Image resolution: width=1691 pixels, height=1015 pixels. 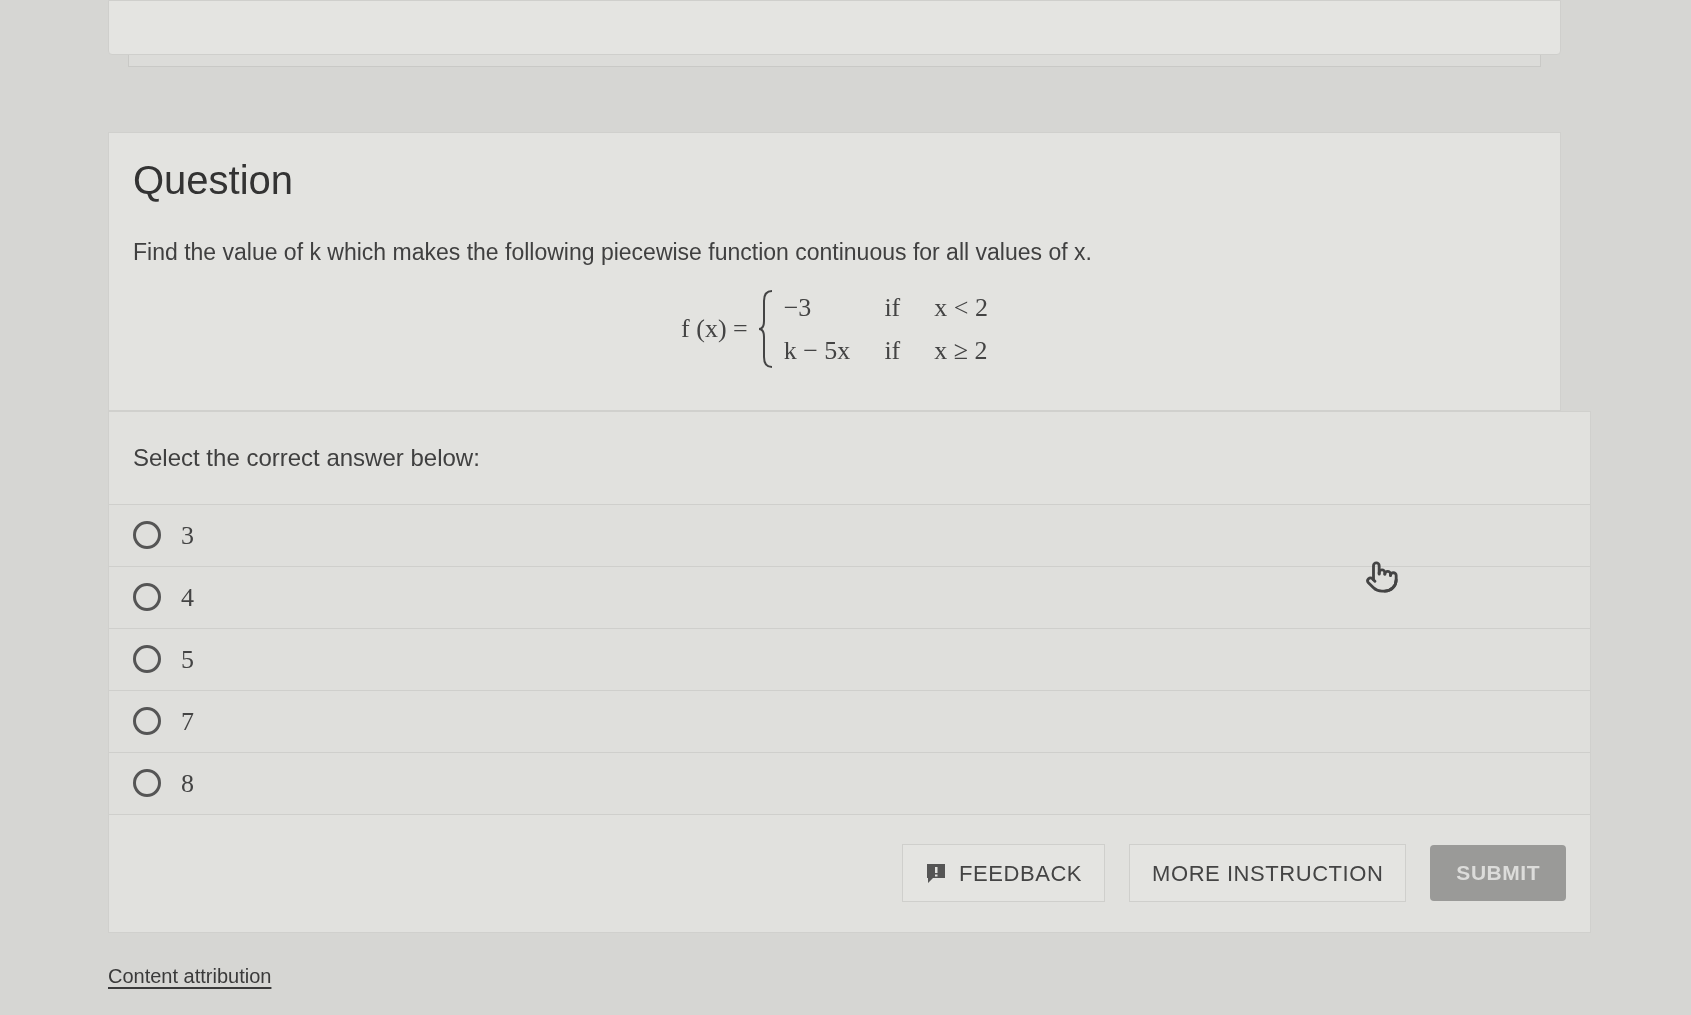 I want to click on question-prompt: Find the value of k which makes the following piecewise function continuous for all values of x., so click(x=613, y=252).